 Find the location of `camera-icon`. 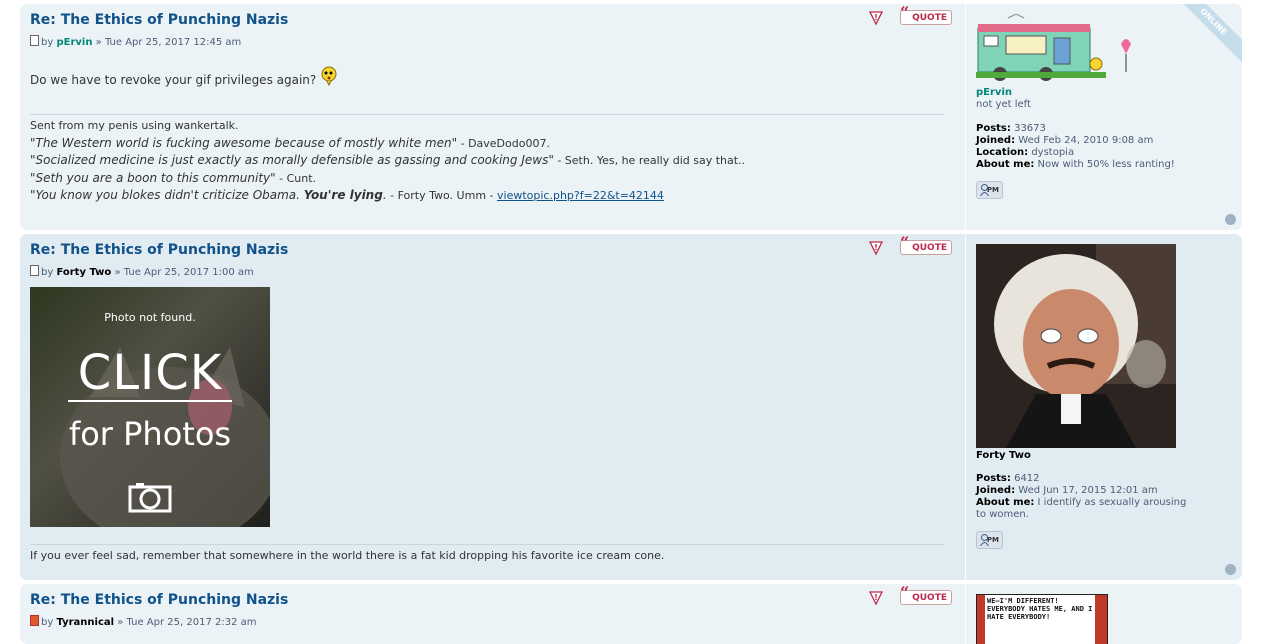

camera-icon is located at coordinates (150, 498).